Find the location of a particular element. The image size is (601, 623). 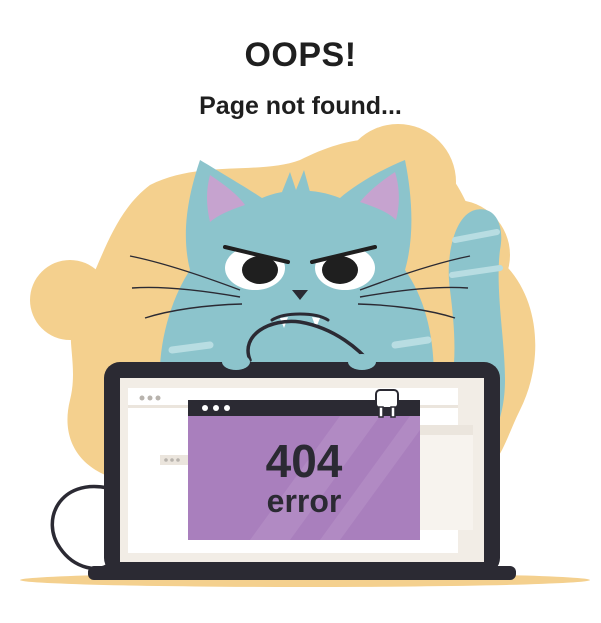

cable-icon is located at coordinates (80, 527).